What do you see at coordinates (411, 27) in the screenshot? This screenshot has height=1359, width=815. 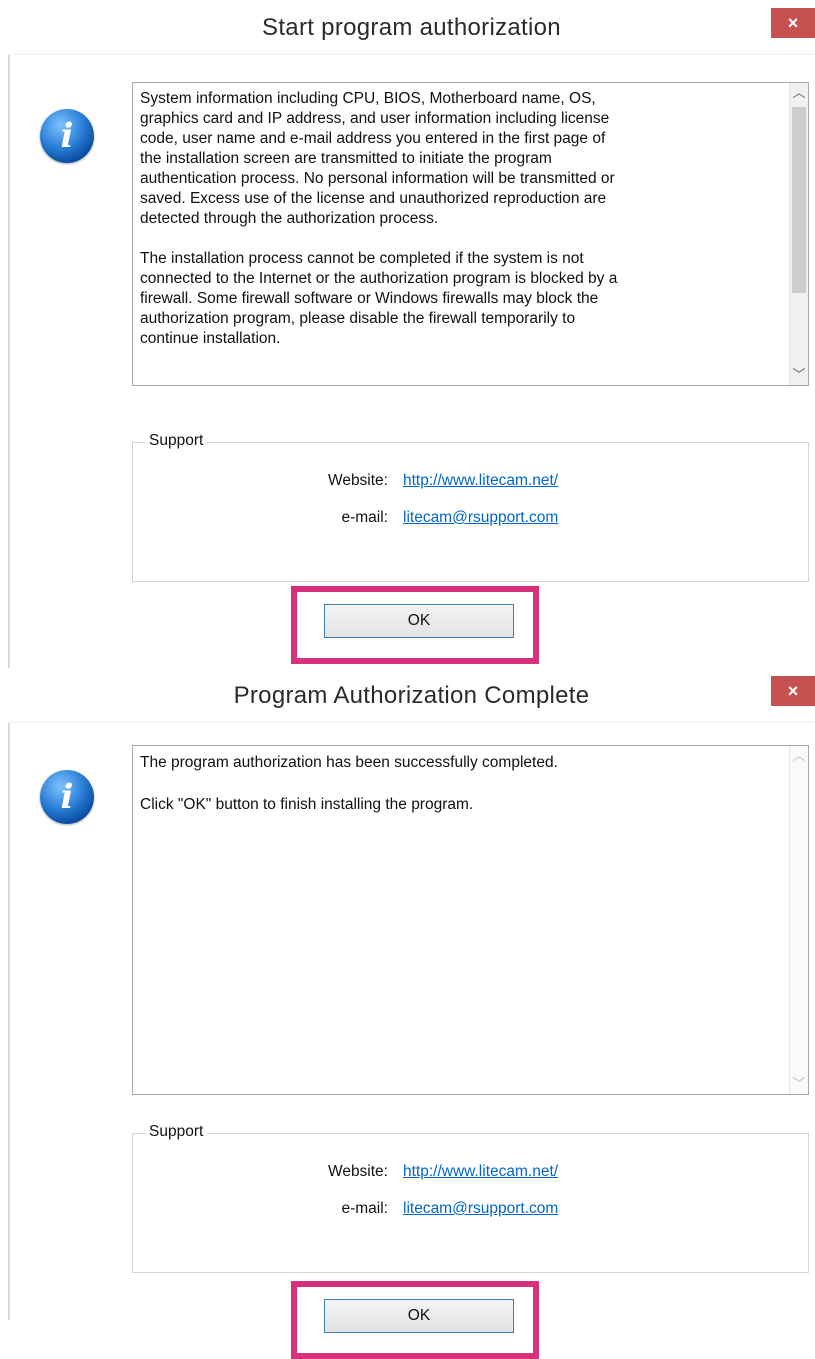 I see `dialog-title: Start program authorization` at bounding box center [411, 27].